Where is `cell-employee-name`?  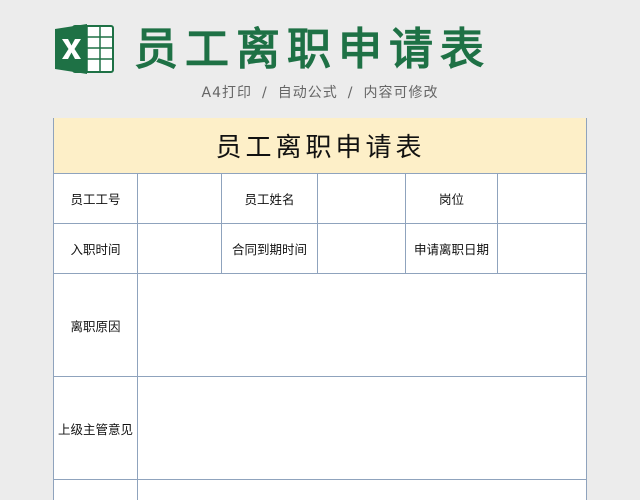 cell-employee-name is located at coordinates (361, 198).